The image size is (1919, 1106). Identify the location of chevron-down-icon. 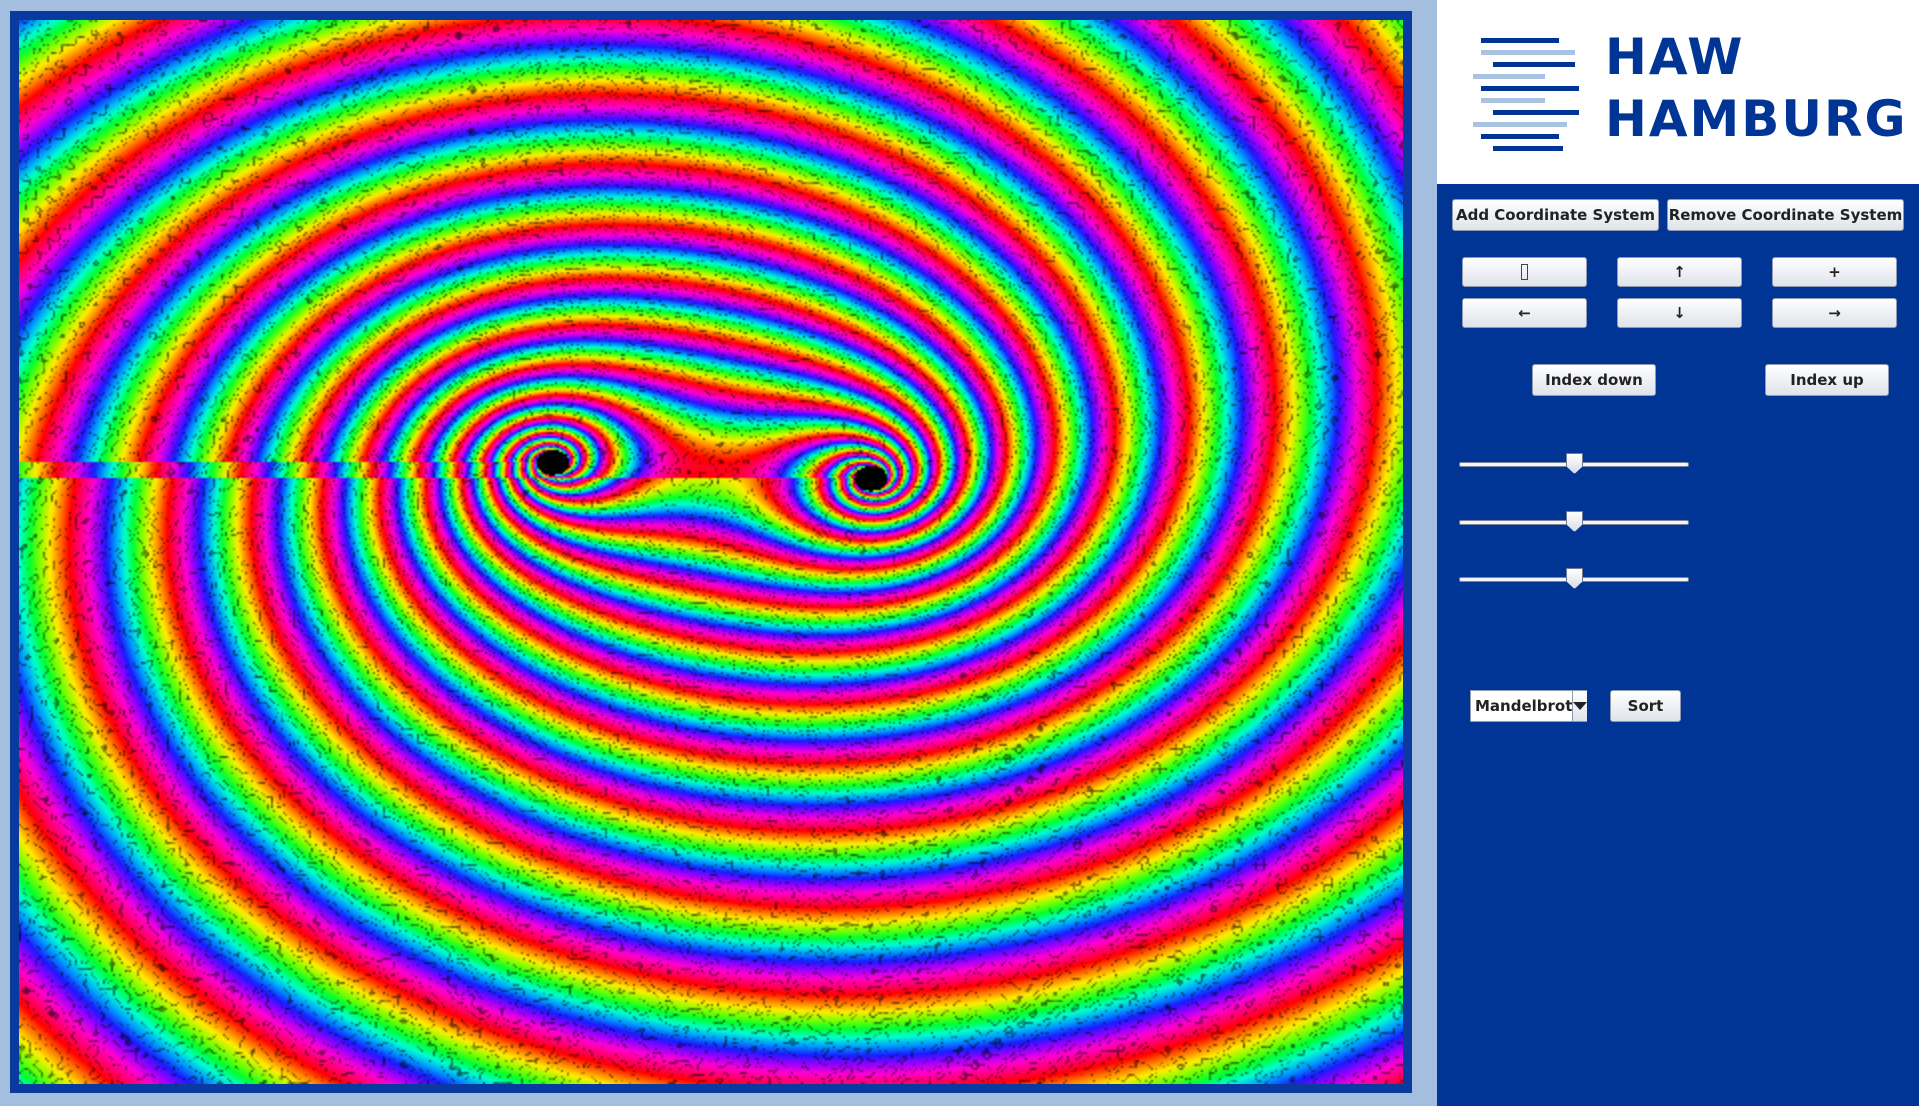
(1580, 706).